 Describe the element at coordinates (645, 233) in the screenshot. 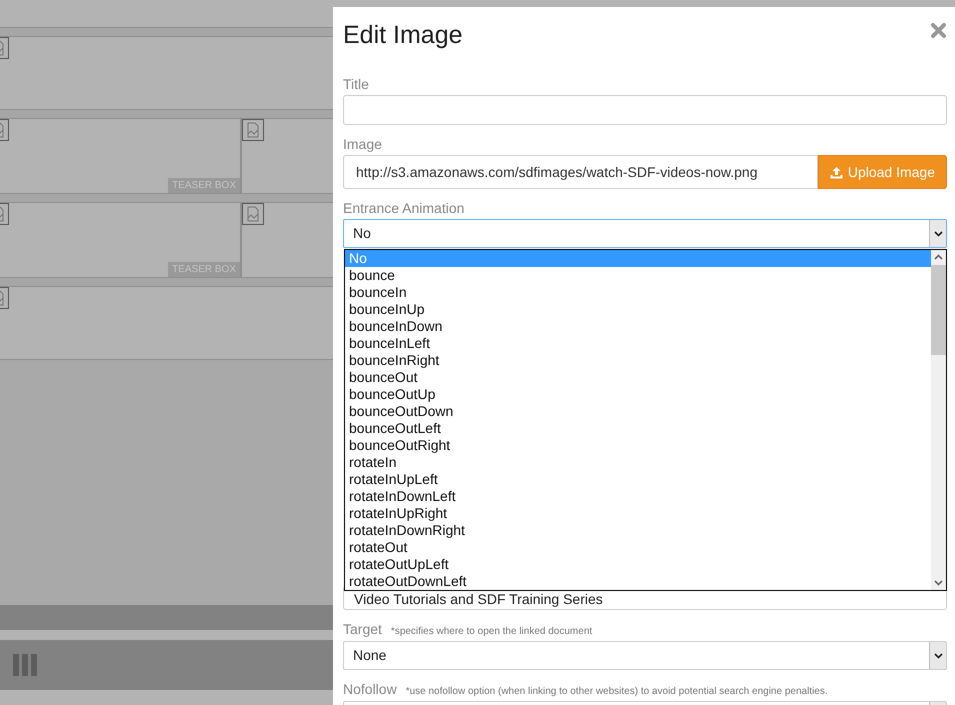

I see `select-field: No` at that location.